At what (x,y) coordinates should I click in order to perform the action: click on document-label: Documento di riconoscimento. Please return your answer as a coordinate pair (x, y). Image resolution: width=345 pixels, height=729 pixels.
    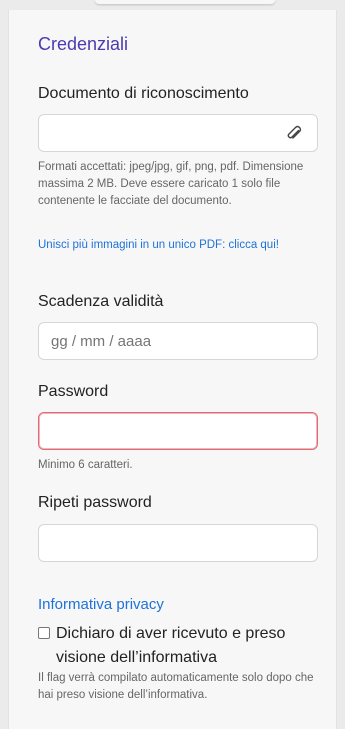
    Looking at the image, I should click on (143, 93).